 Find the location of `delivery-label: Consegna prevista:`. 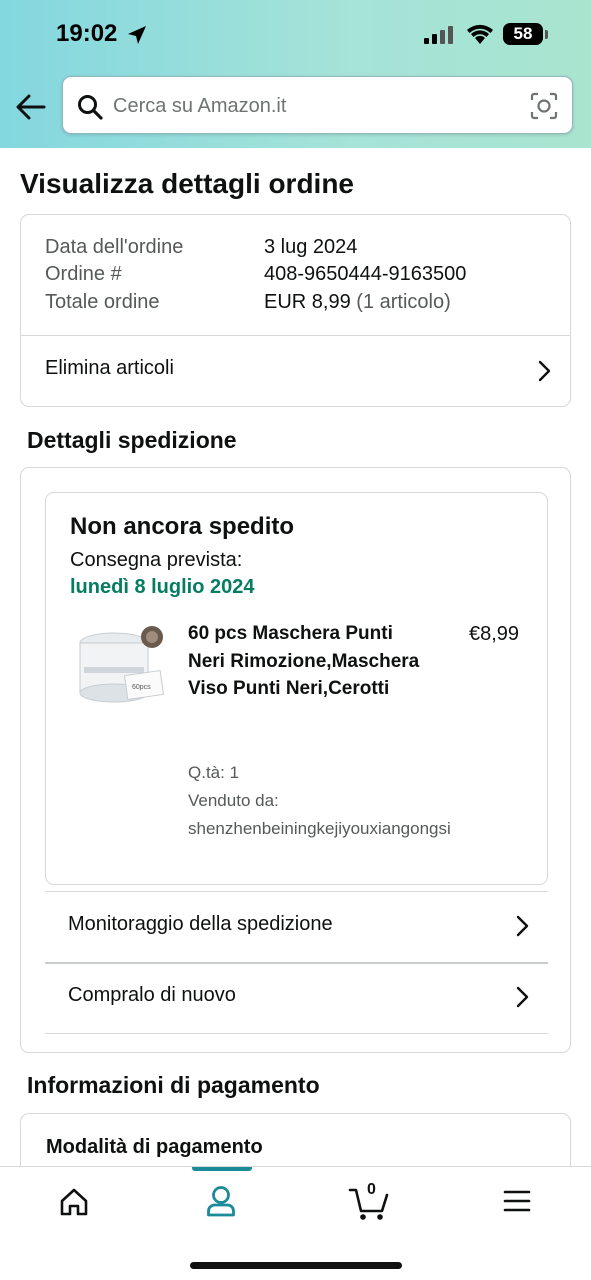

delivery-label: Consegna prevista: is located at coordinates (156, 560).